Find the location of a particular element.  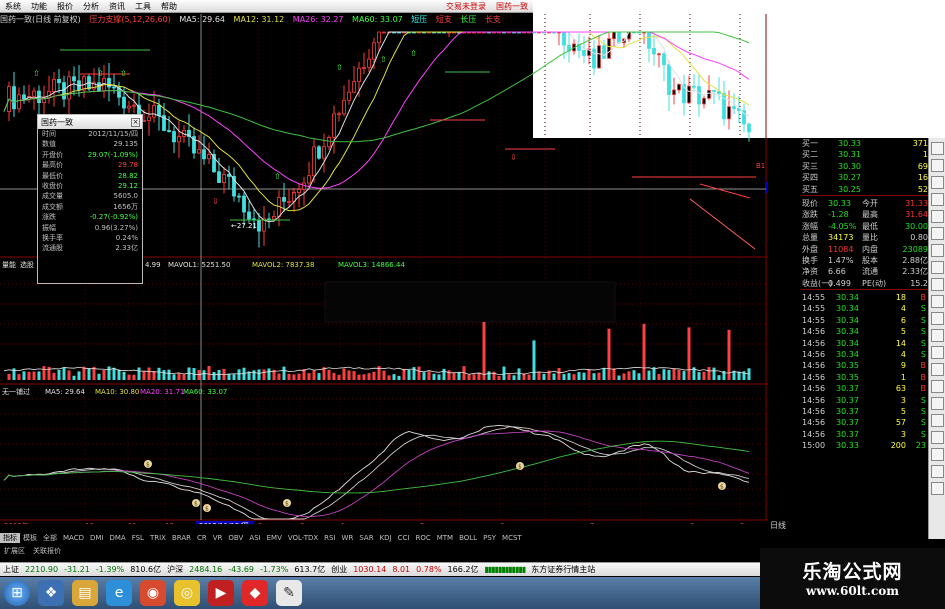

close-icon: × is located at coordinates (135, 122).